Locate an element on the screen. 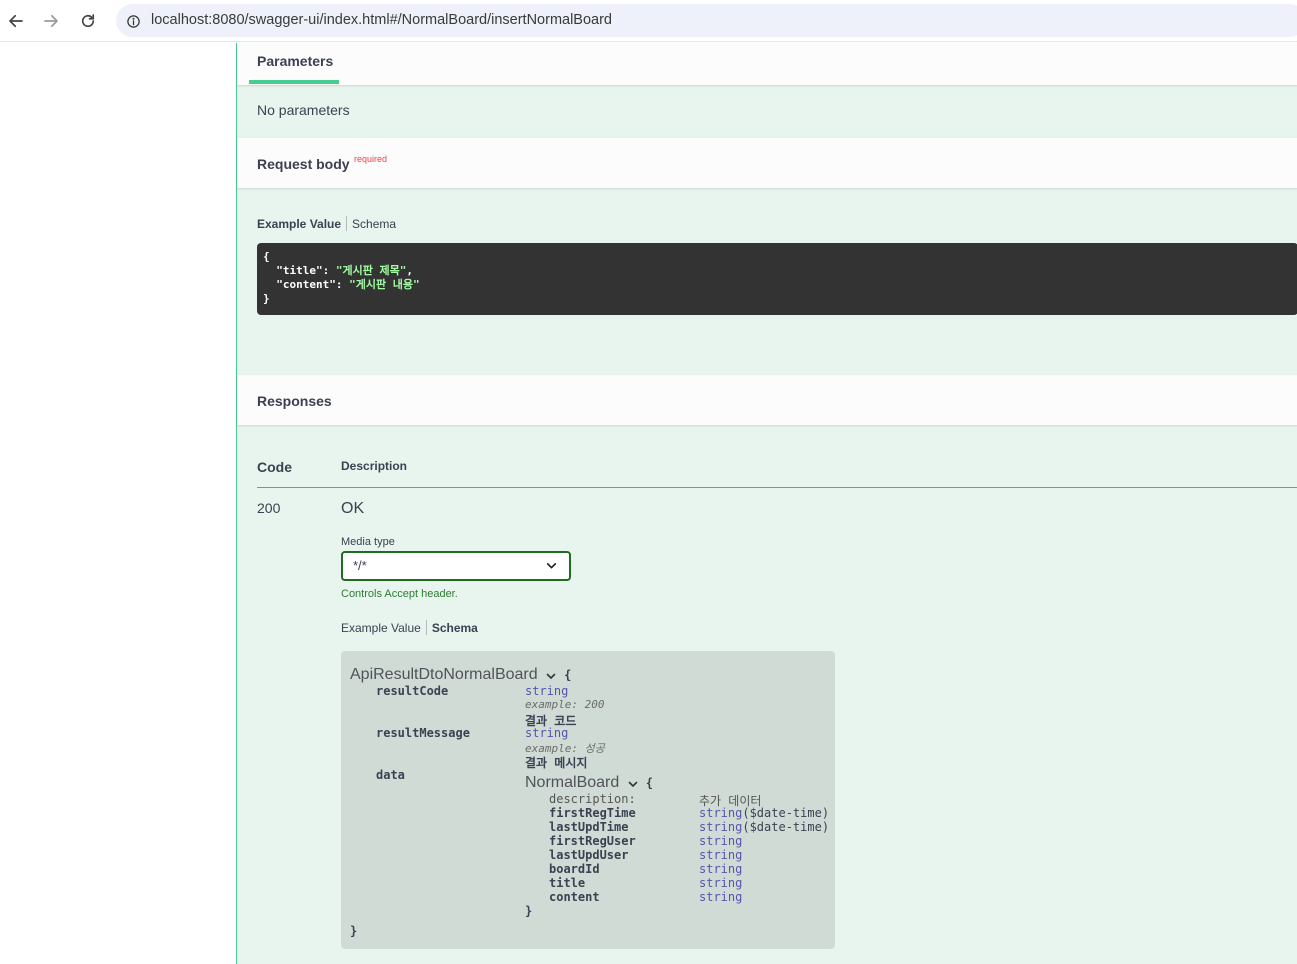 The height and width of the screenshot is (964, 1297). prop-type-firstregtime: string($date-time) is located at coordinates (764, 813).